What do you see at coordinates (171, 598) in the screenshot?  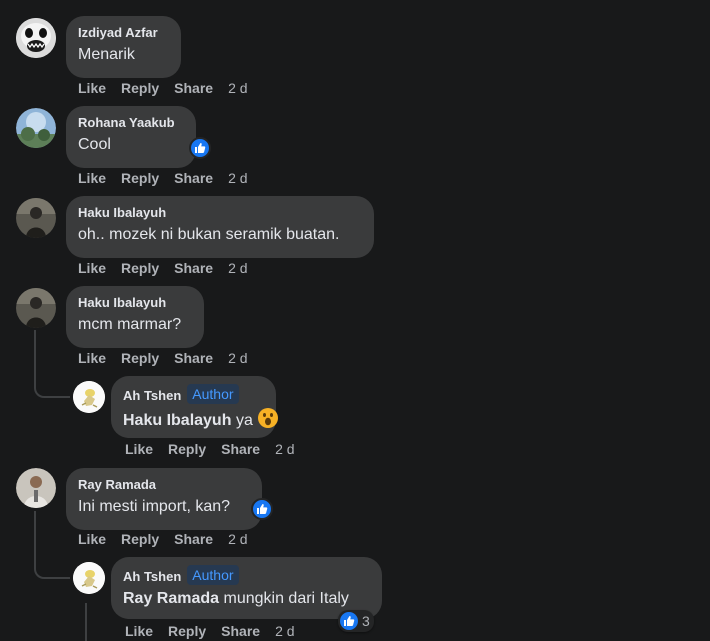 I see `mention-link: Ray Ramada` at bounding box center [171, 598].